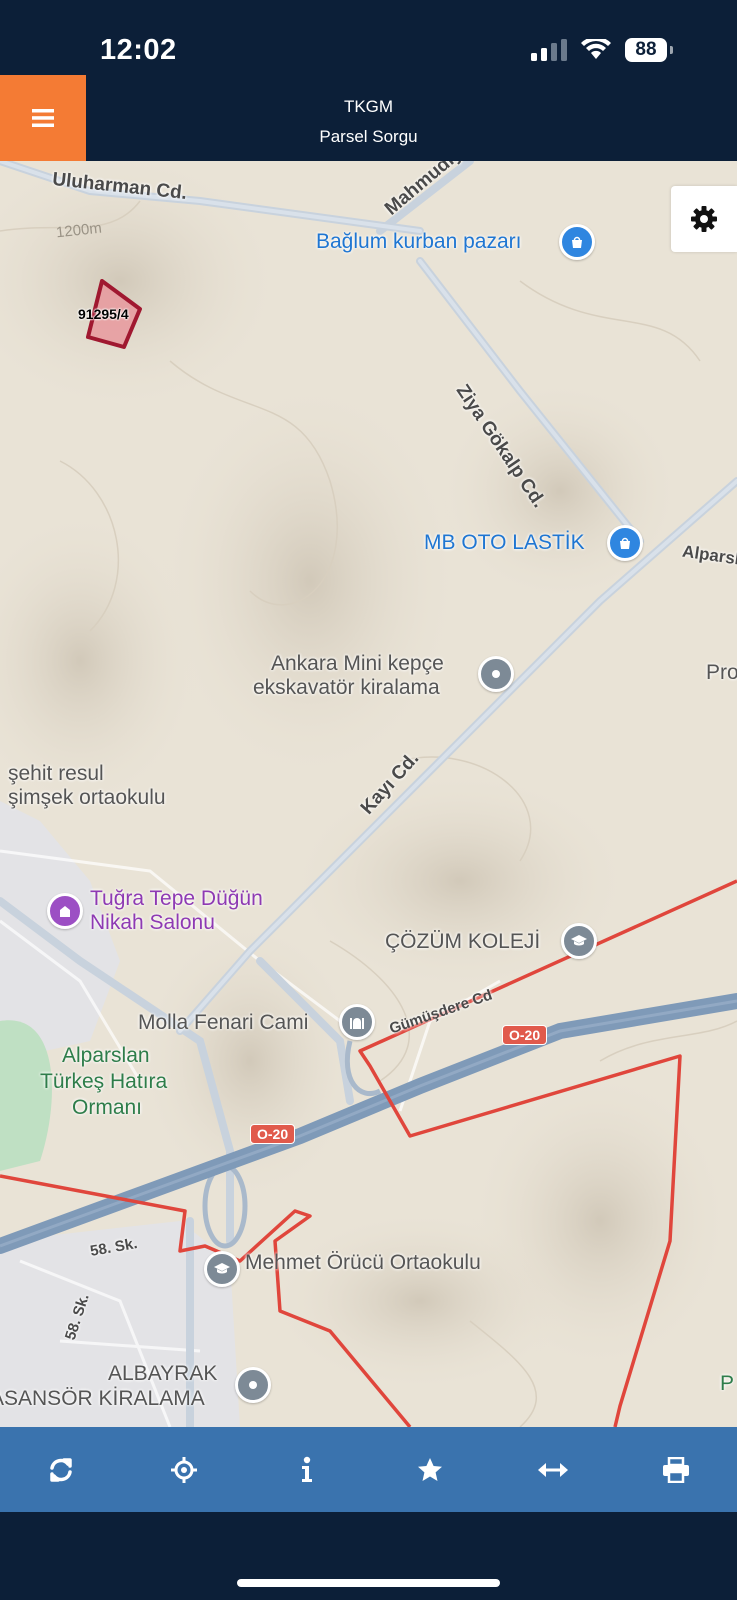  What do you see at coordinates (43, 118) in the screenshot?
I see `menu-button` at bounding box center [43, 118].